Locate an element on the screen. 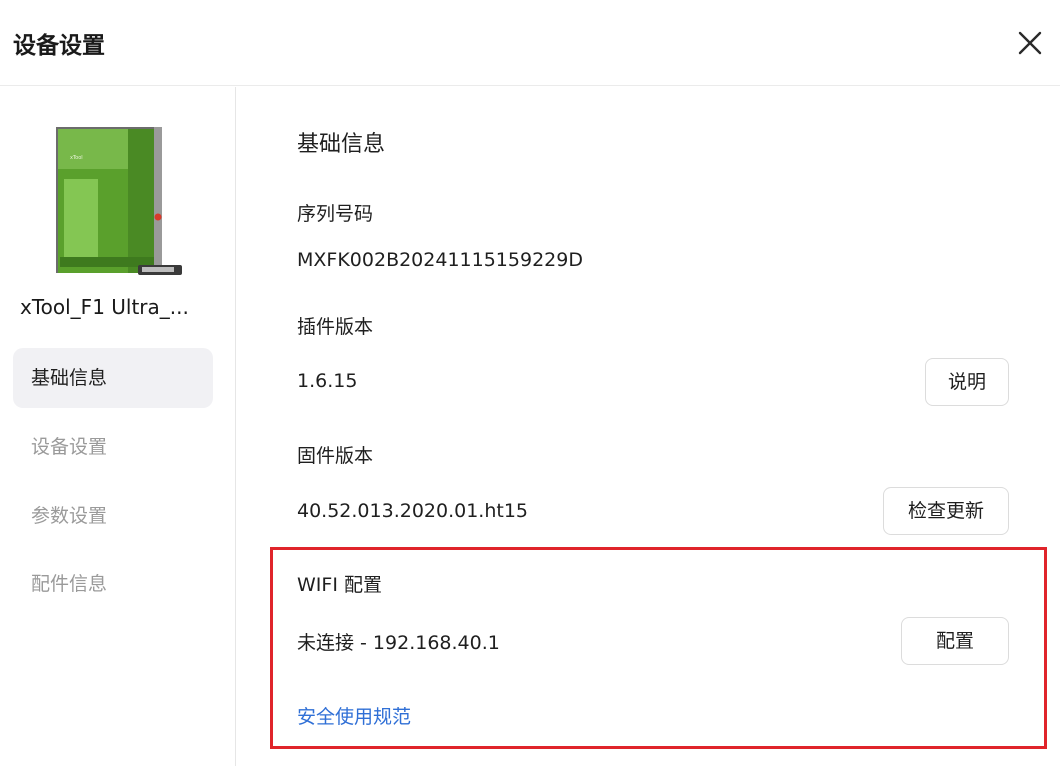 The width and height of the screenshot is (1060, 766). firmware-version-value: 40.52.013.2020.01.ht15 is located at coordinates (413, 511).